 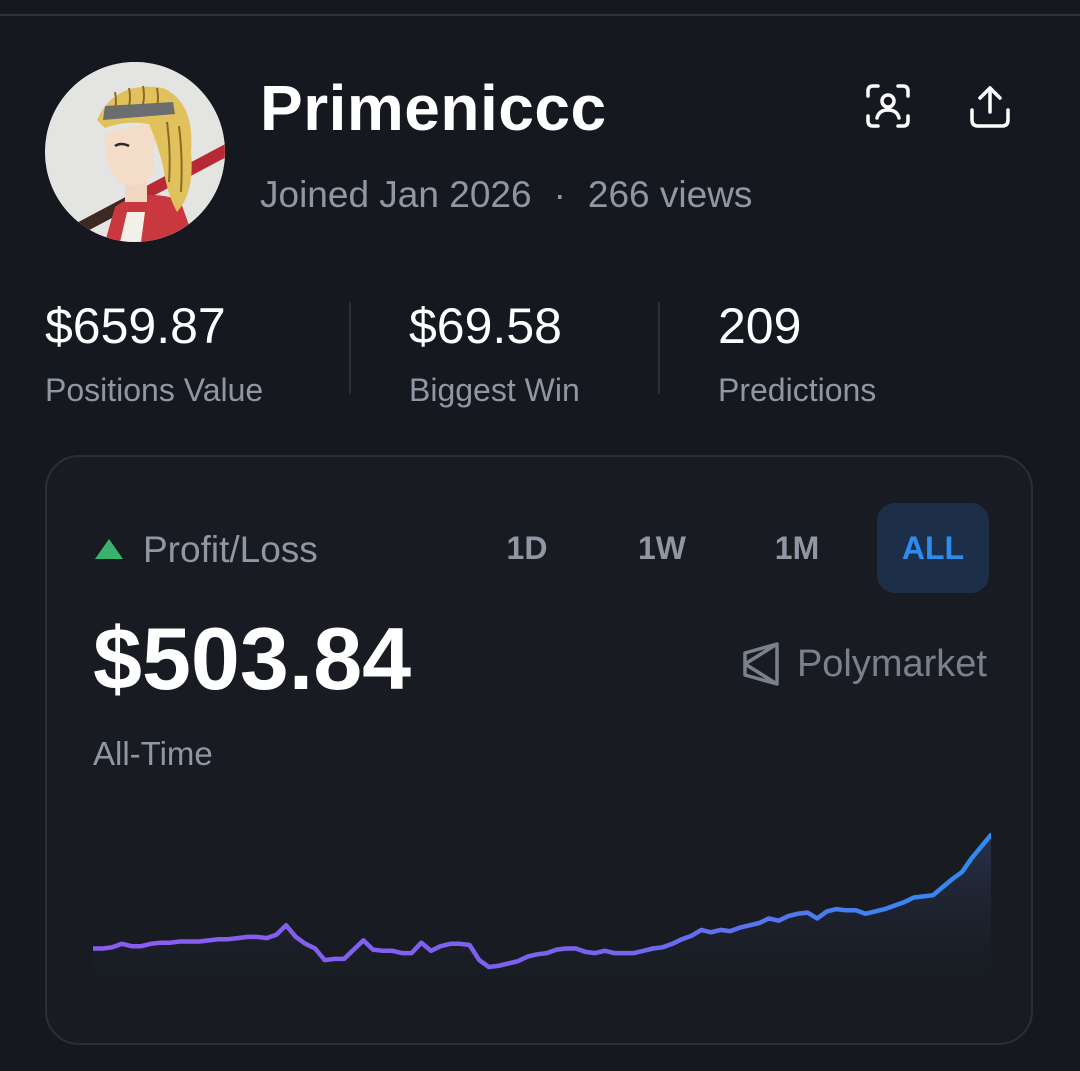 What do you see at coordinates (797, 548) in the screenshot?
I see `tab-1m: 1M` at bounding box center [797, 548].